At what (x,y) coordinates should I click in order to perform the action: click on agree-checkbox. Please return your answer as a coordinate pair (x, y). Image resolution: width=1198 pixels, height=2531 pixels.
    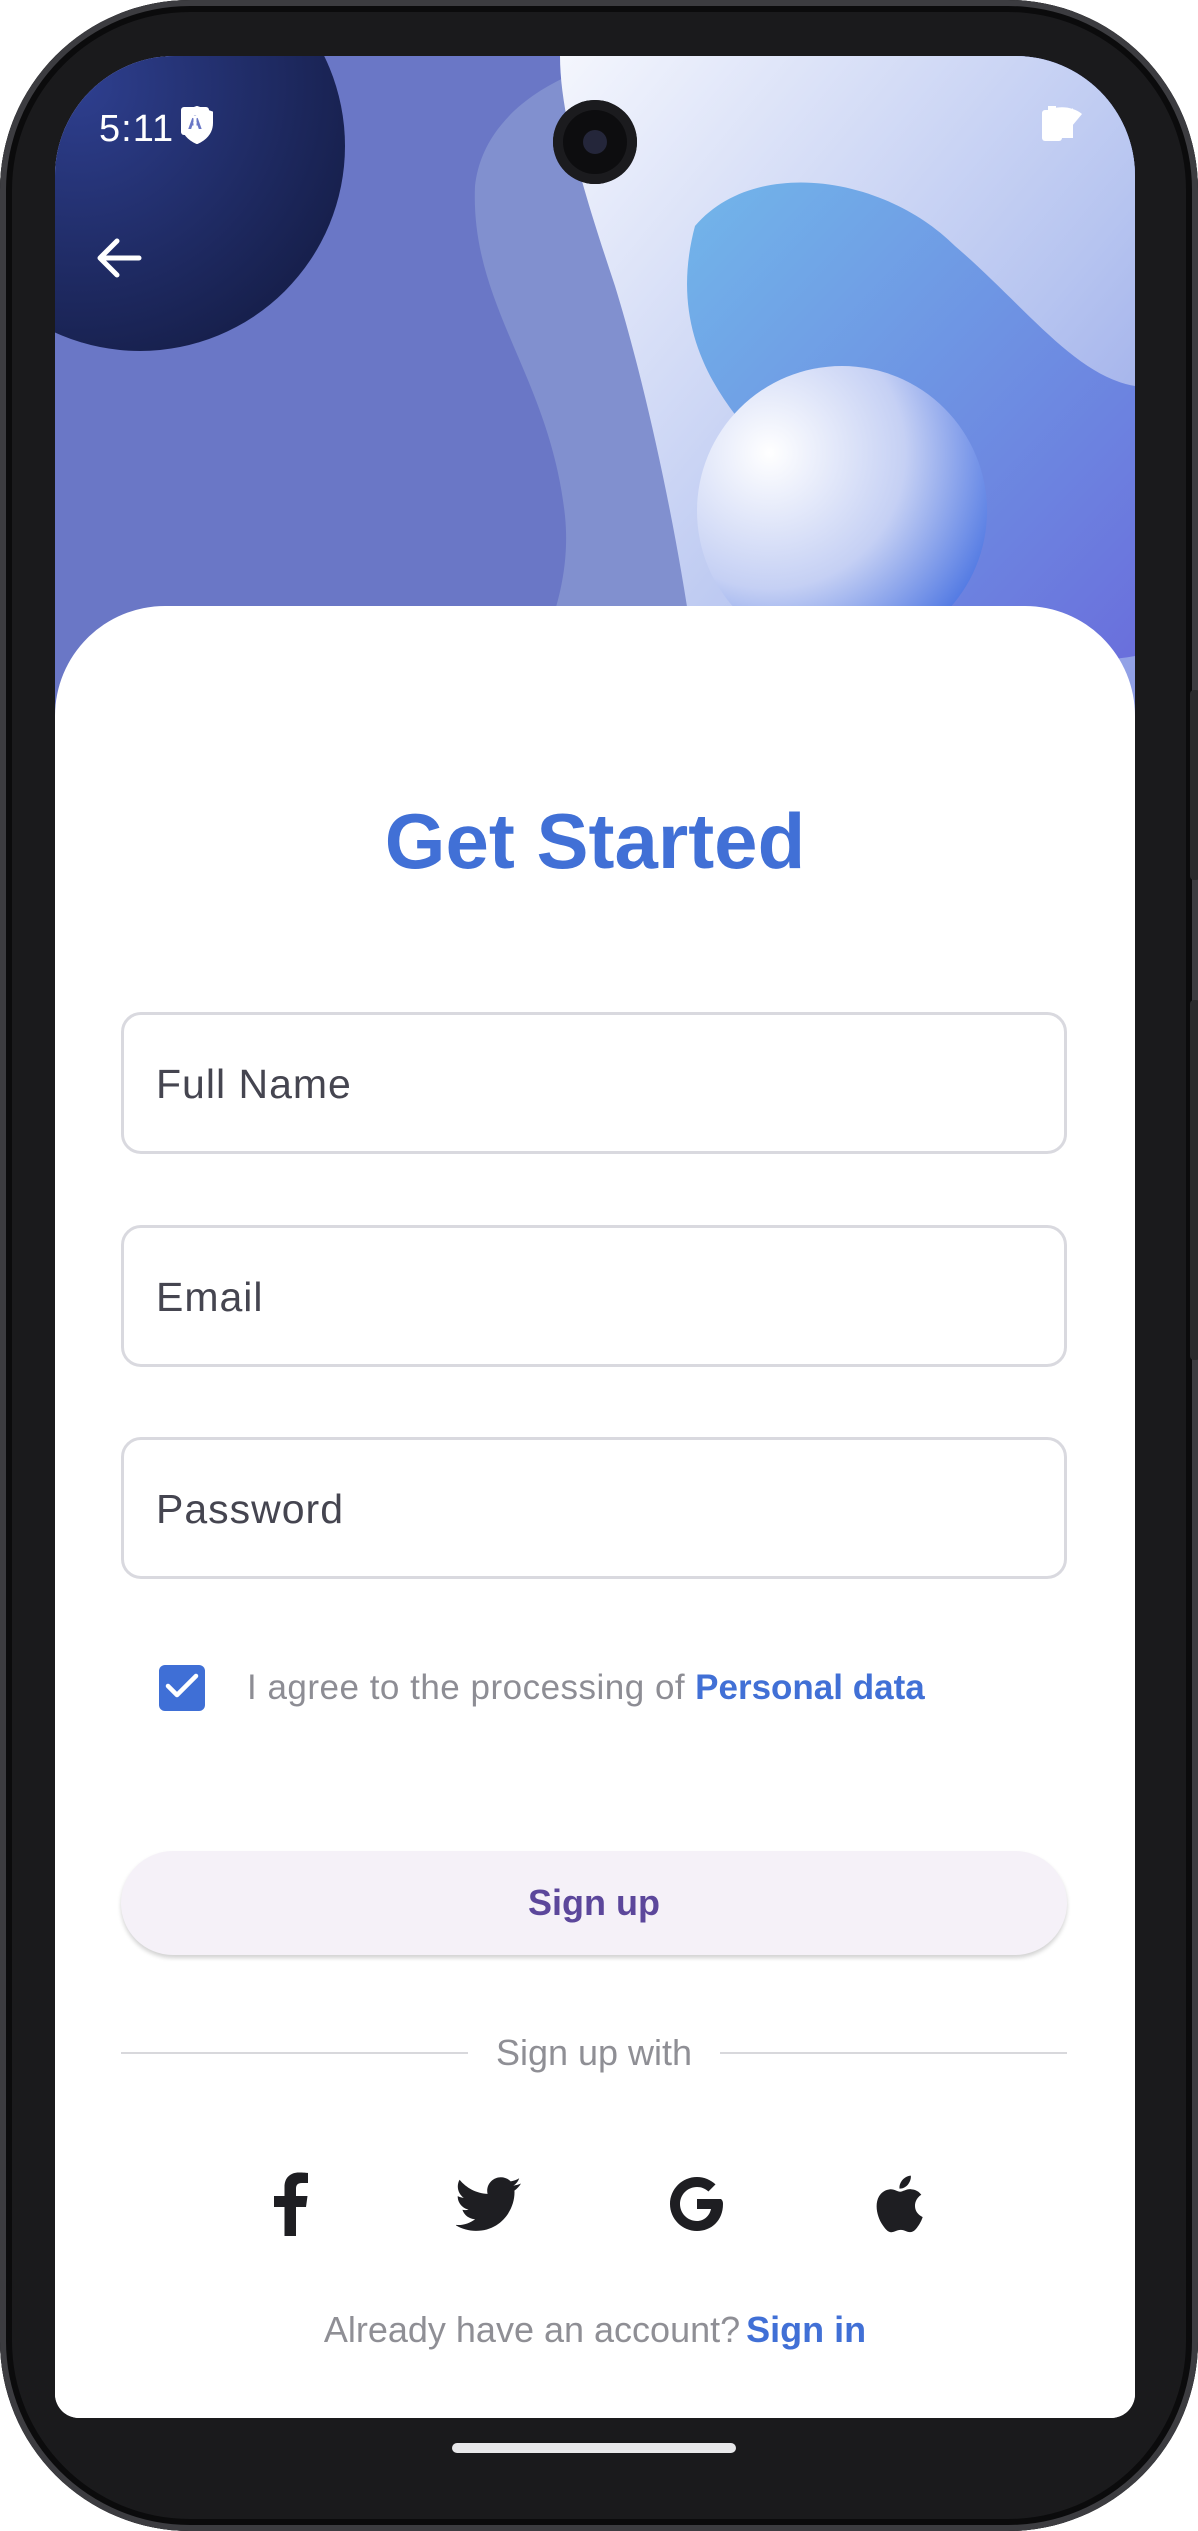
    Looking at the image, I should click on (182, 1688).